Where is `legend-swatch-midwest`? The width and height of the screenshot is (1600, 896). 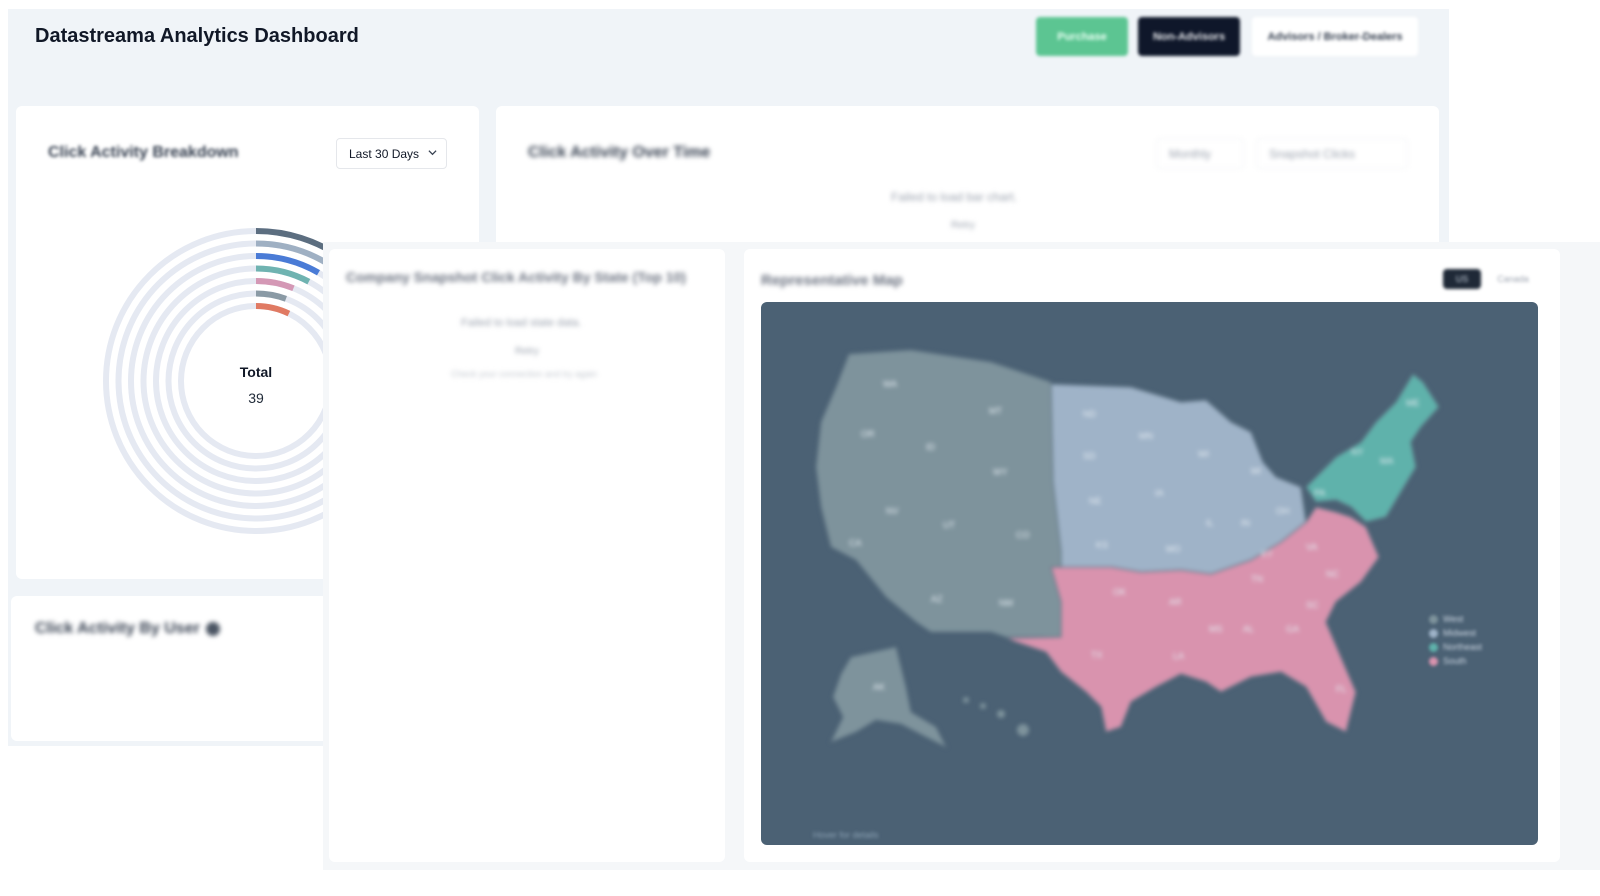
legend-swatch-midwest is located at coordinates (1433, 633).